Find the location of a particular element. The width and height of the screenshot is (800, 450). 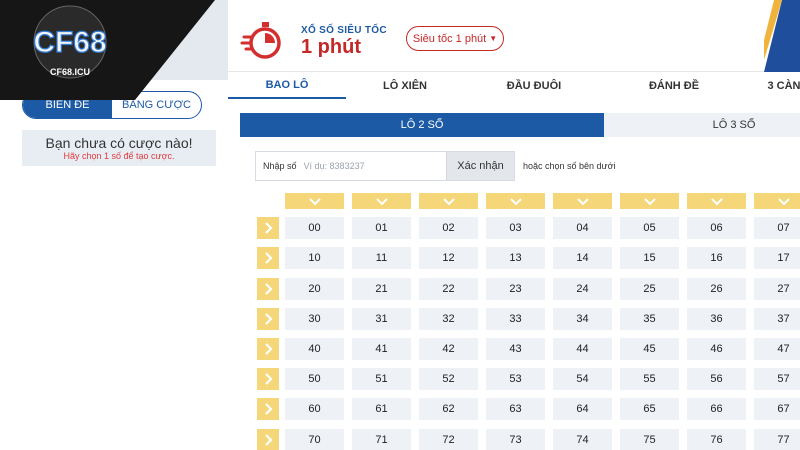

number-input is located at coordinates (358, 166).